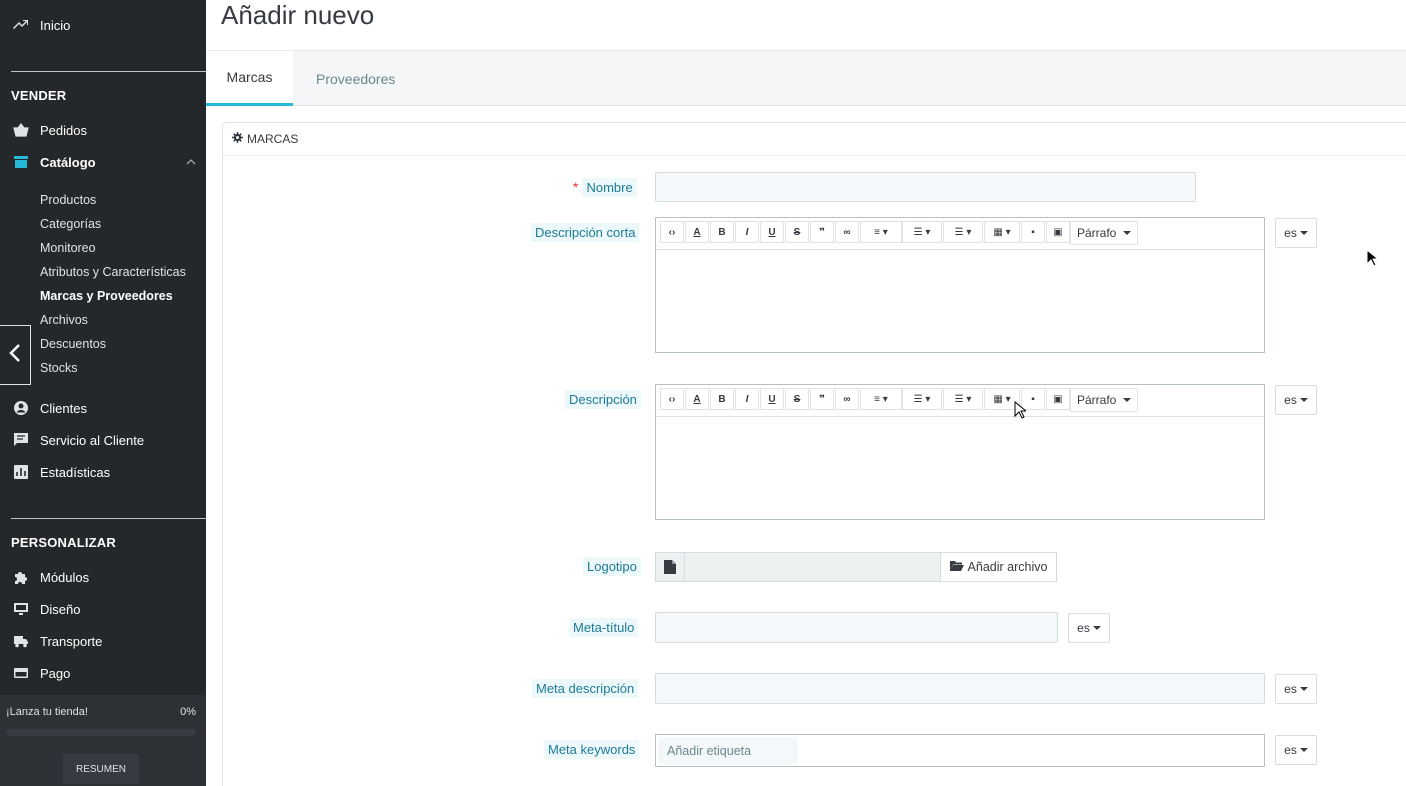 This screenshot has width=1406, height=786. Describe the element at coordinates (73, 344) in the screenshot. I see `sidebar-subitem-discounts: Descuentos` at that location.